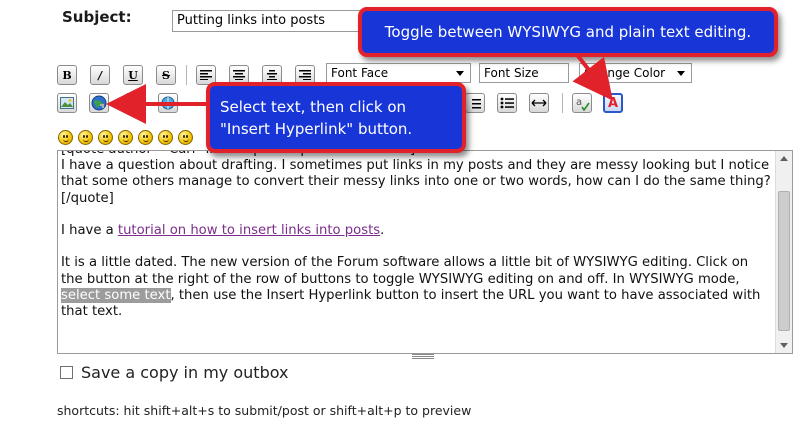  Describe the element at coordinates (625, 73) in the screenshot. I see `font-color-value: Change Color` at that location.